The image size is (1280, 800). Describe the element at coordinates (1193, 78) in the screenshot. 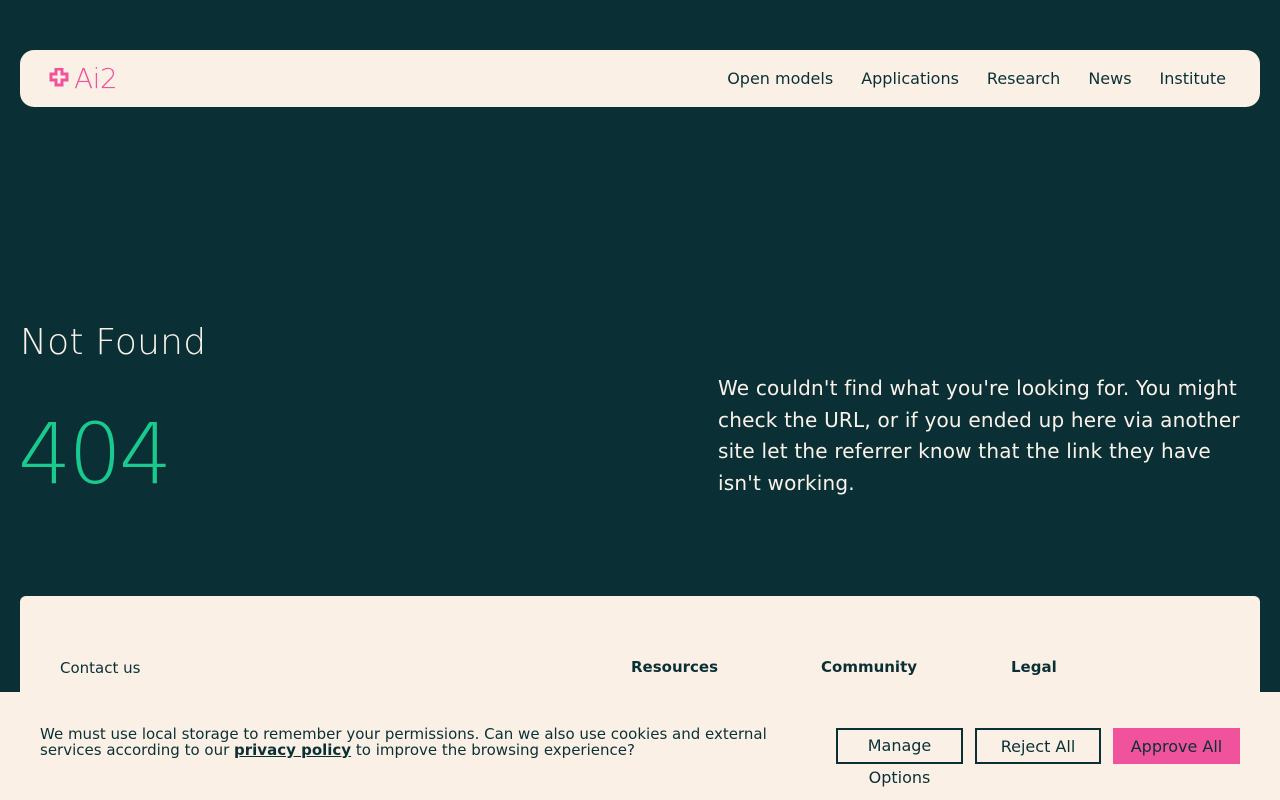

I see `nav-institute: Institute` at that location.